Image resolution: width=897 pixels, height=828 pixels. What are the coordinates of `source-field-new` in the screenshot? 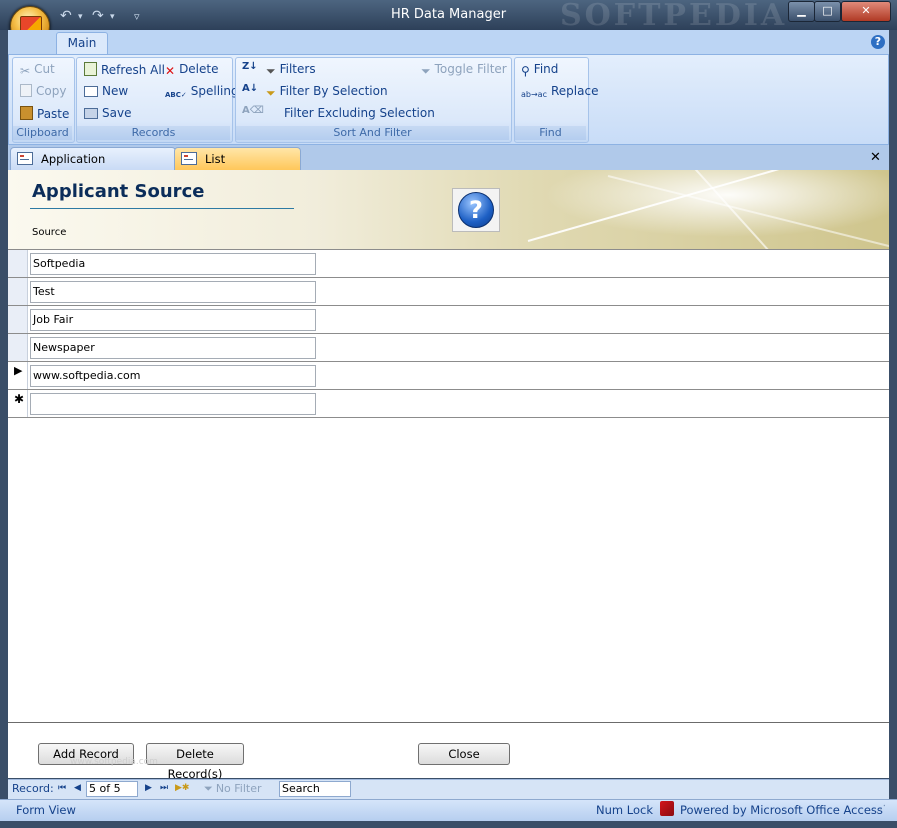 It's located at (173, 404).